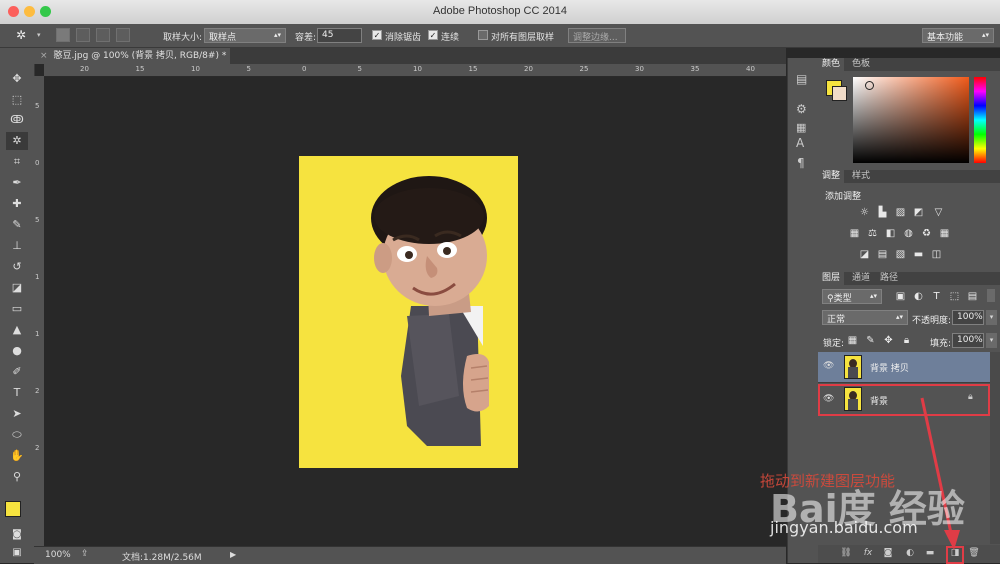 Image resolution: width=1000 pixels, height=564 pixels. What do you see at coordinates (888, 340) in the screenshot?
I see `lock-position-icon: ✥` at bounding box center [888, 340].